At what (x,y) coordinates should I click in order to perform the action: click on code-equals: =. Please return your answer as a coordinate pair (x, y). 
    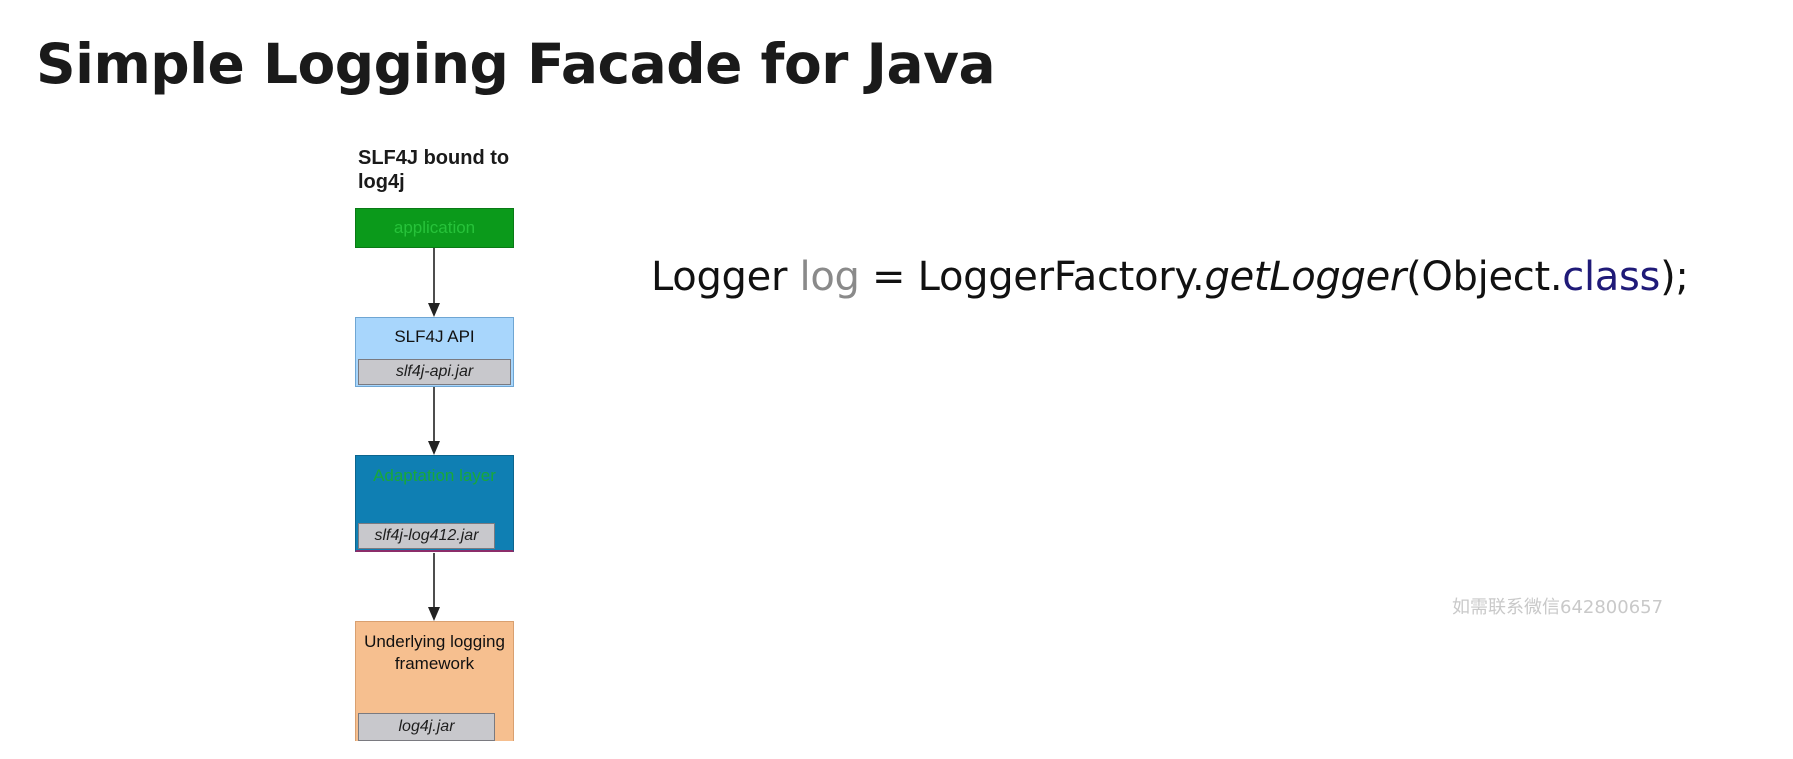
    Looking at the image, I should click on (889, 277).